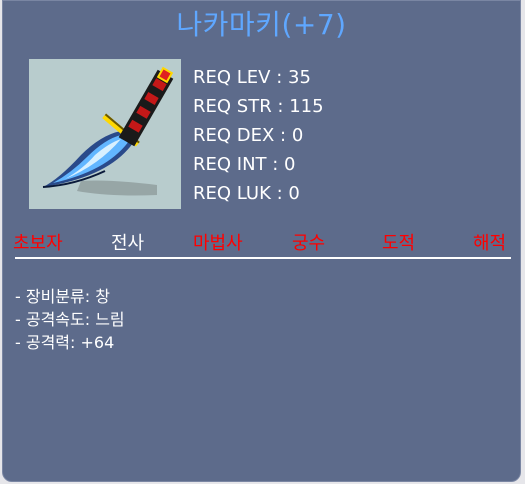  I want to click on item-icon-frame, so click(105, 134).